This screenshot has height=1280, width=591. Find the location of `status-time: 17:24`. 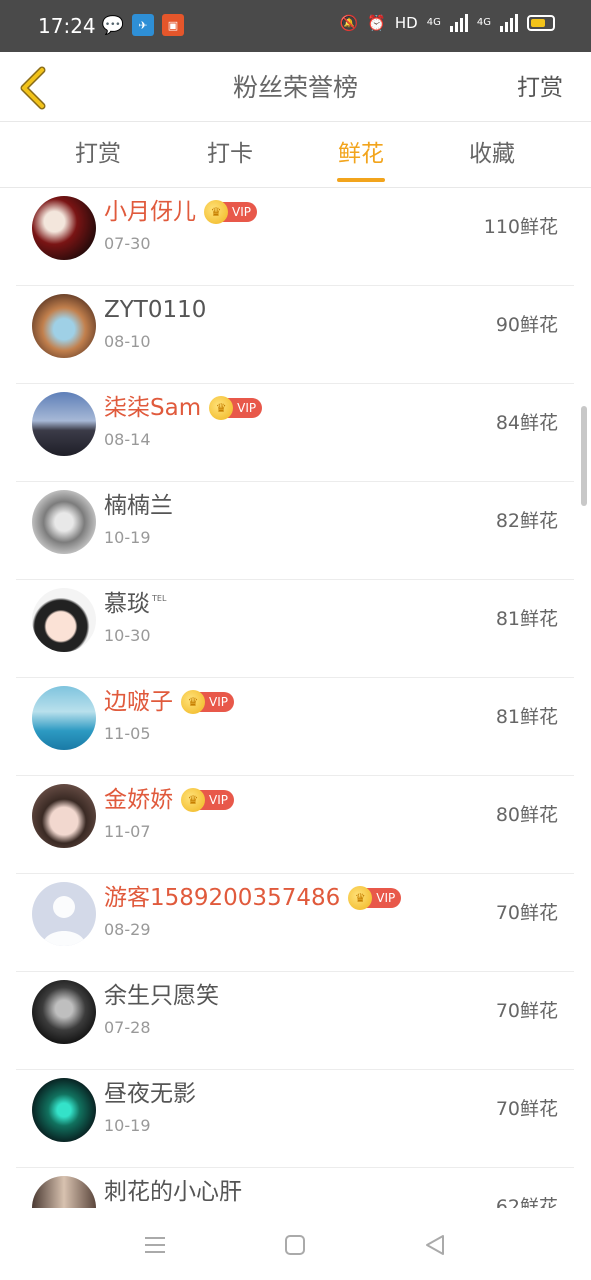

status-time: 17:24 is located at coordinates (67, 26).